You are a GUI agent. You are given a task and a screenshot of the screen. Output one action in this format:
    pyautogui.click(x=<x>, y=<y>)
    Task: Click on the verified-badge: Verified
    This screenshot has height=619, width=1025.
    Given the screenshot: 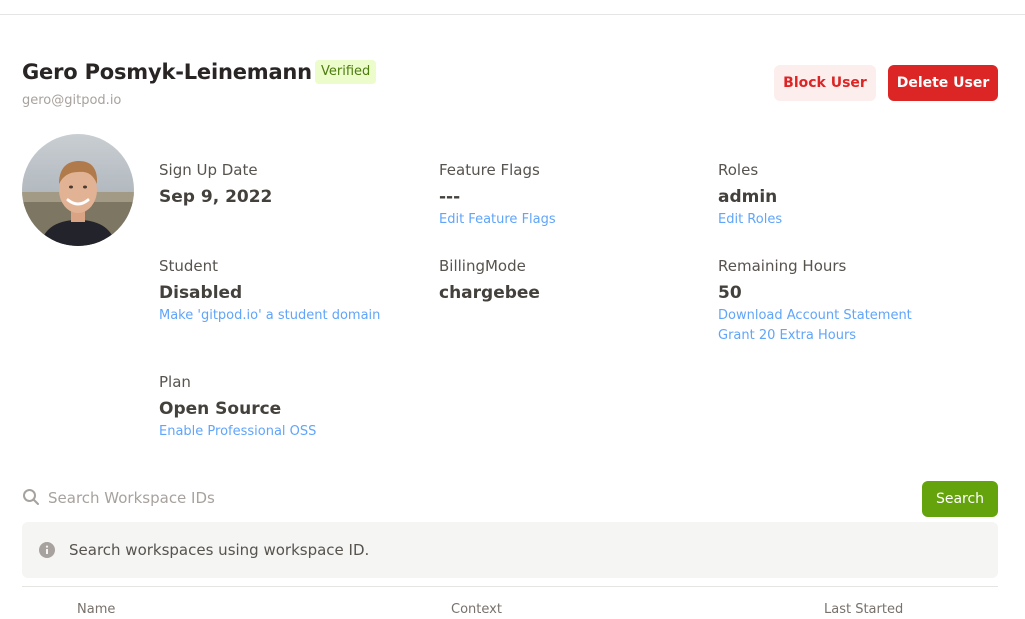 What is the action you would take?
    pyautogui.click(x=346, y=72)
    